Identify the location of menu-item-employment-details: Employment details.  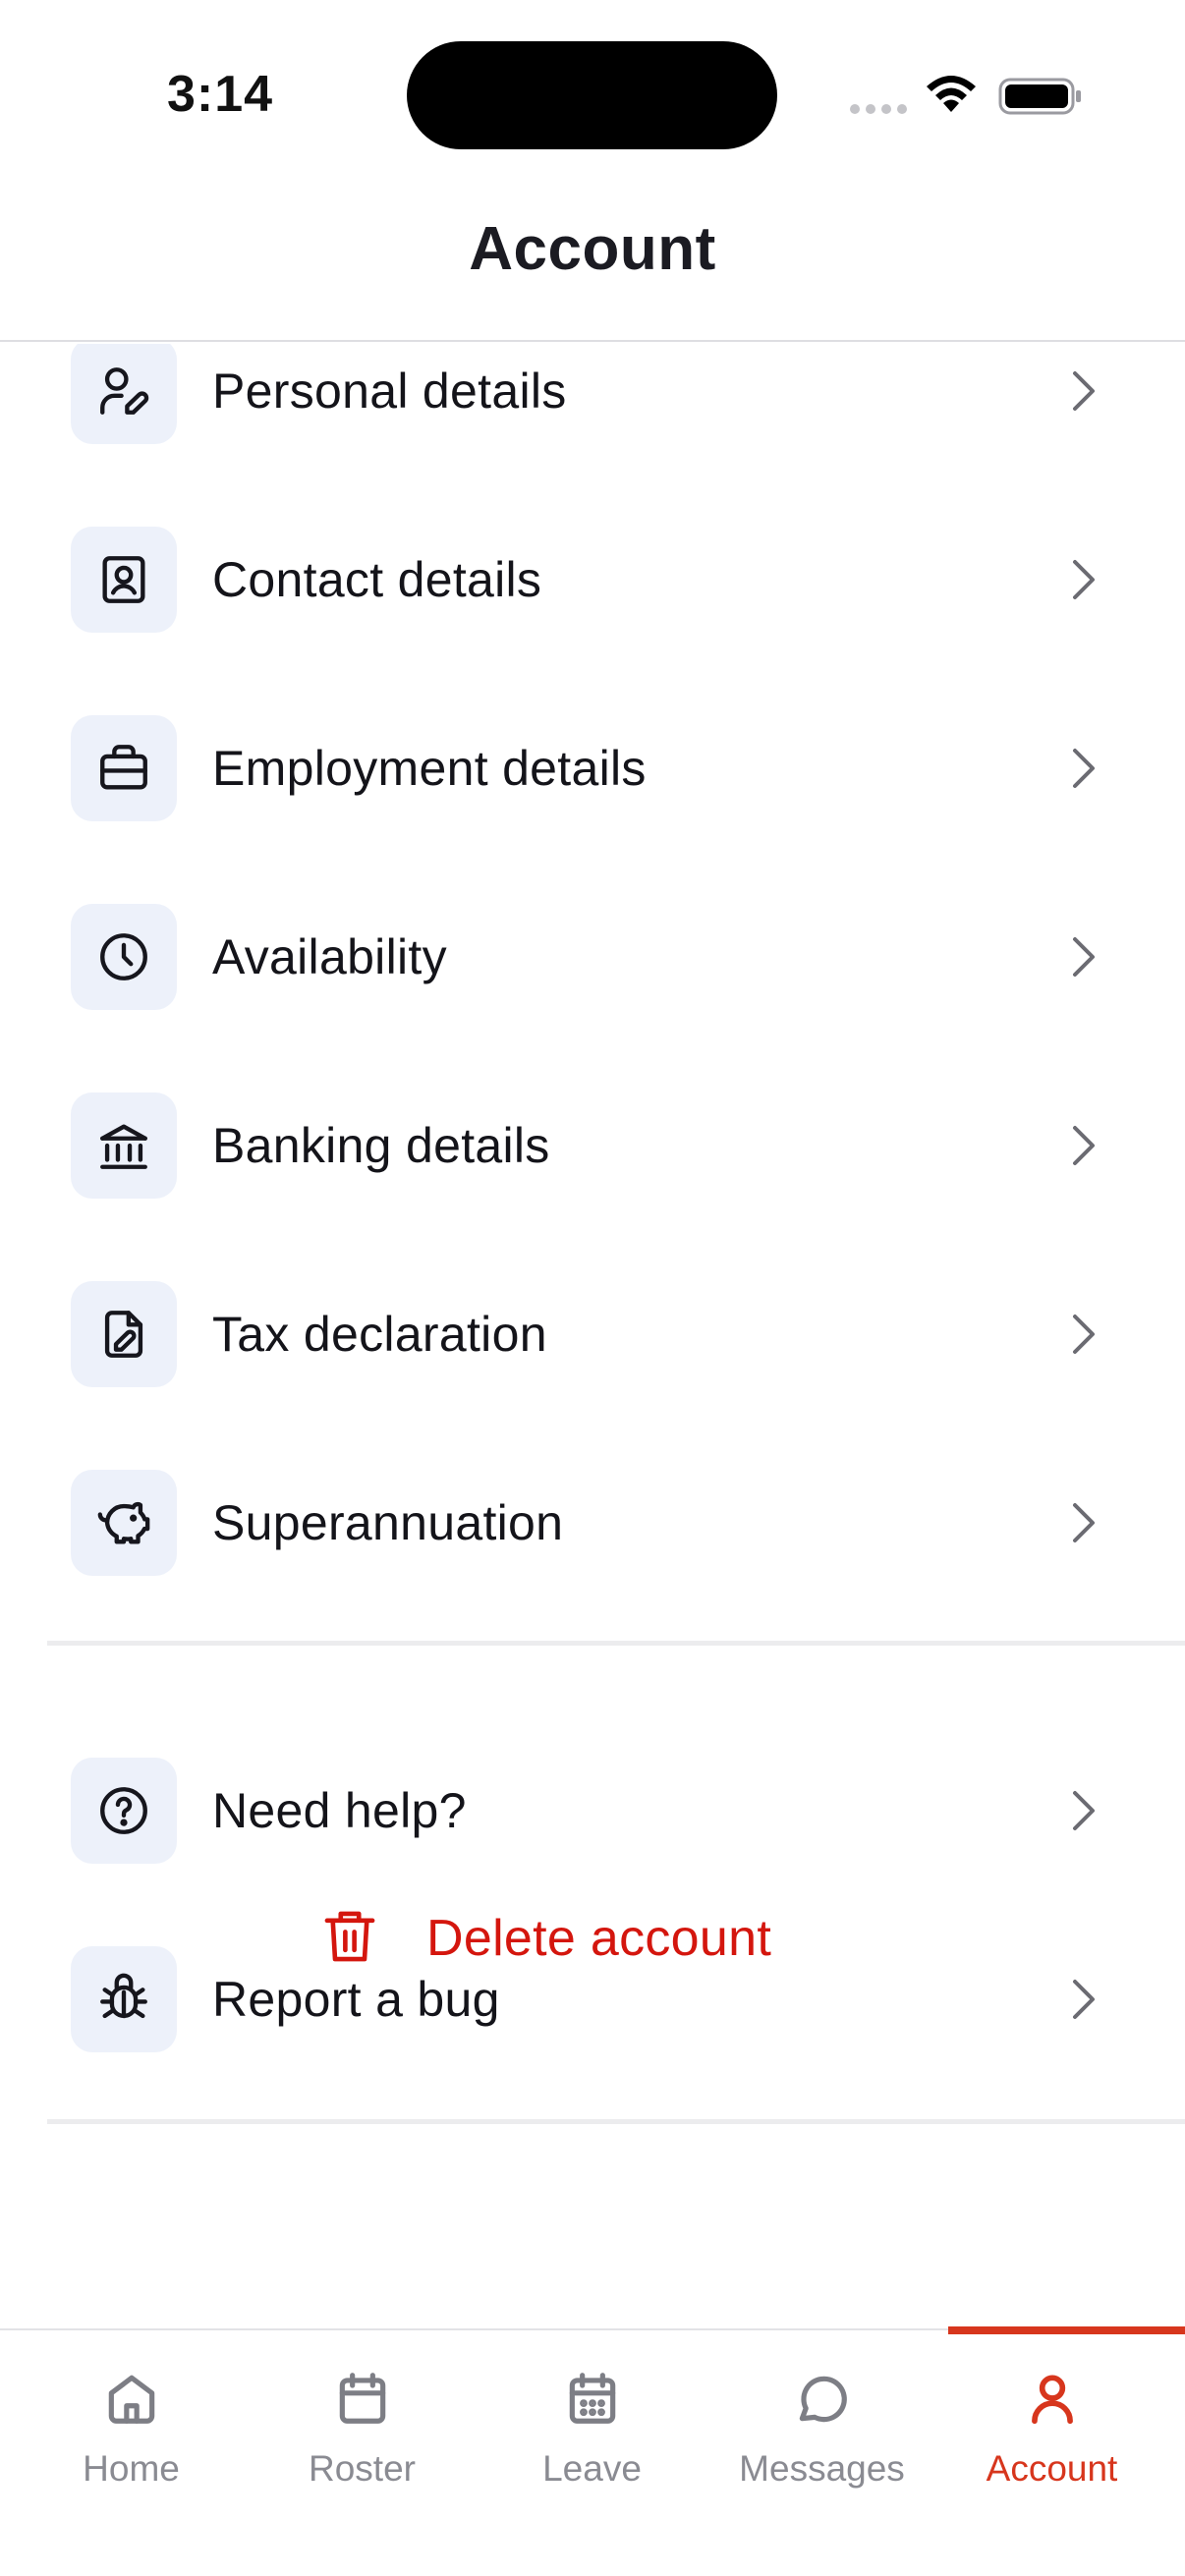
(592, 768).